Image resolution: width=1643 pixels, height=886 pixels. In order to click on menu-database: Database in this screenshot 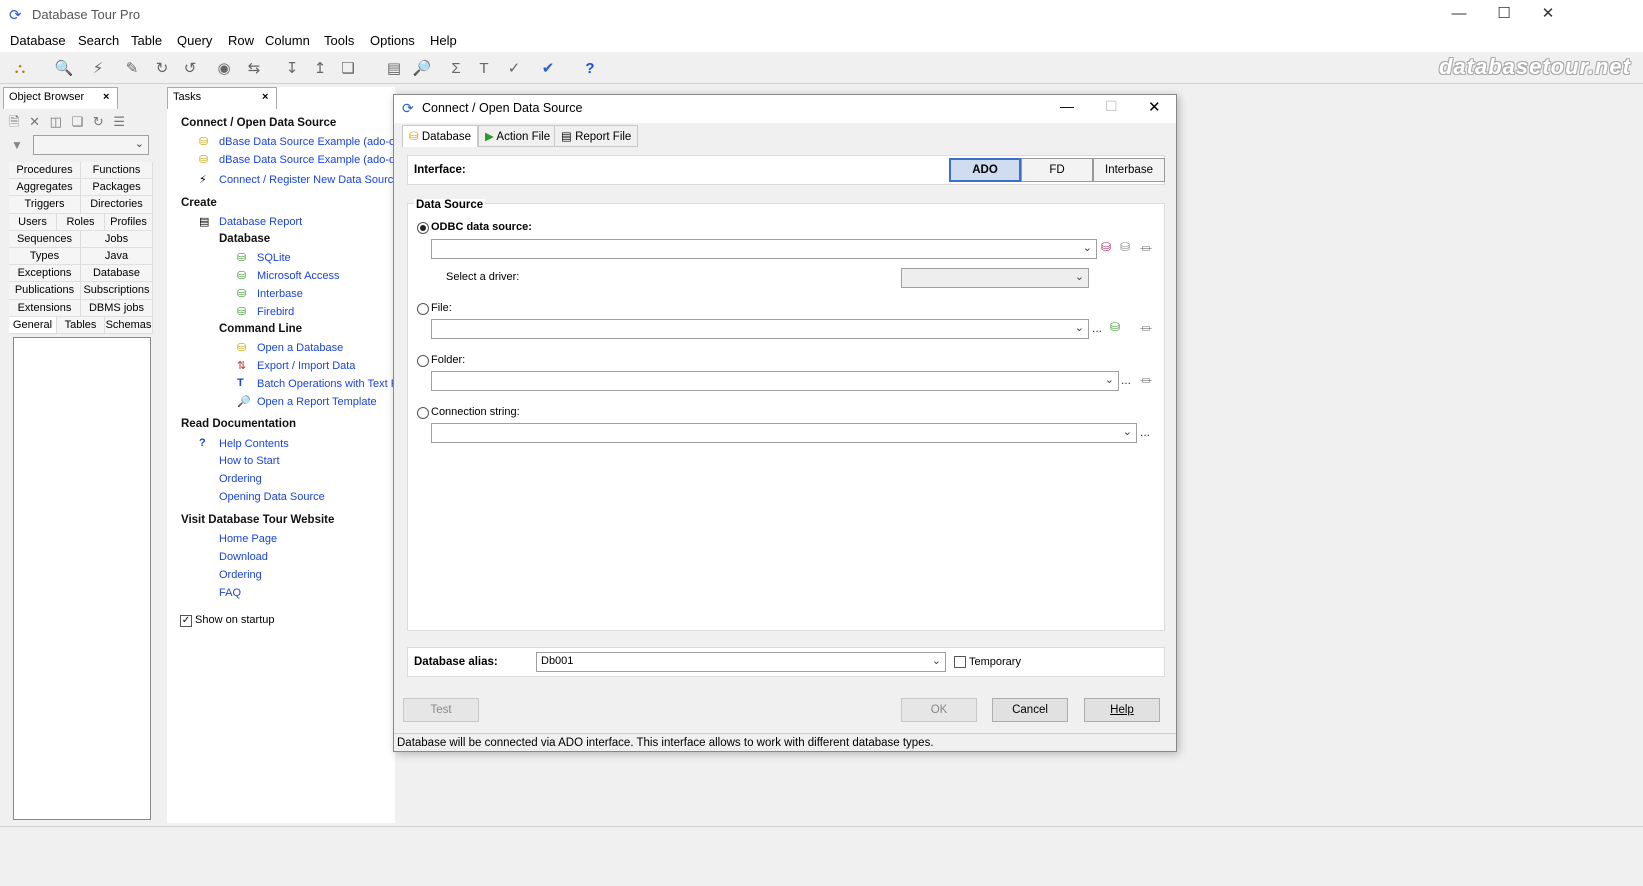, I will do `click(38, 40)`.